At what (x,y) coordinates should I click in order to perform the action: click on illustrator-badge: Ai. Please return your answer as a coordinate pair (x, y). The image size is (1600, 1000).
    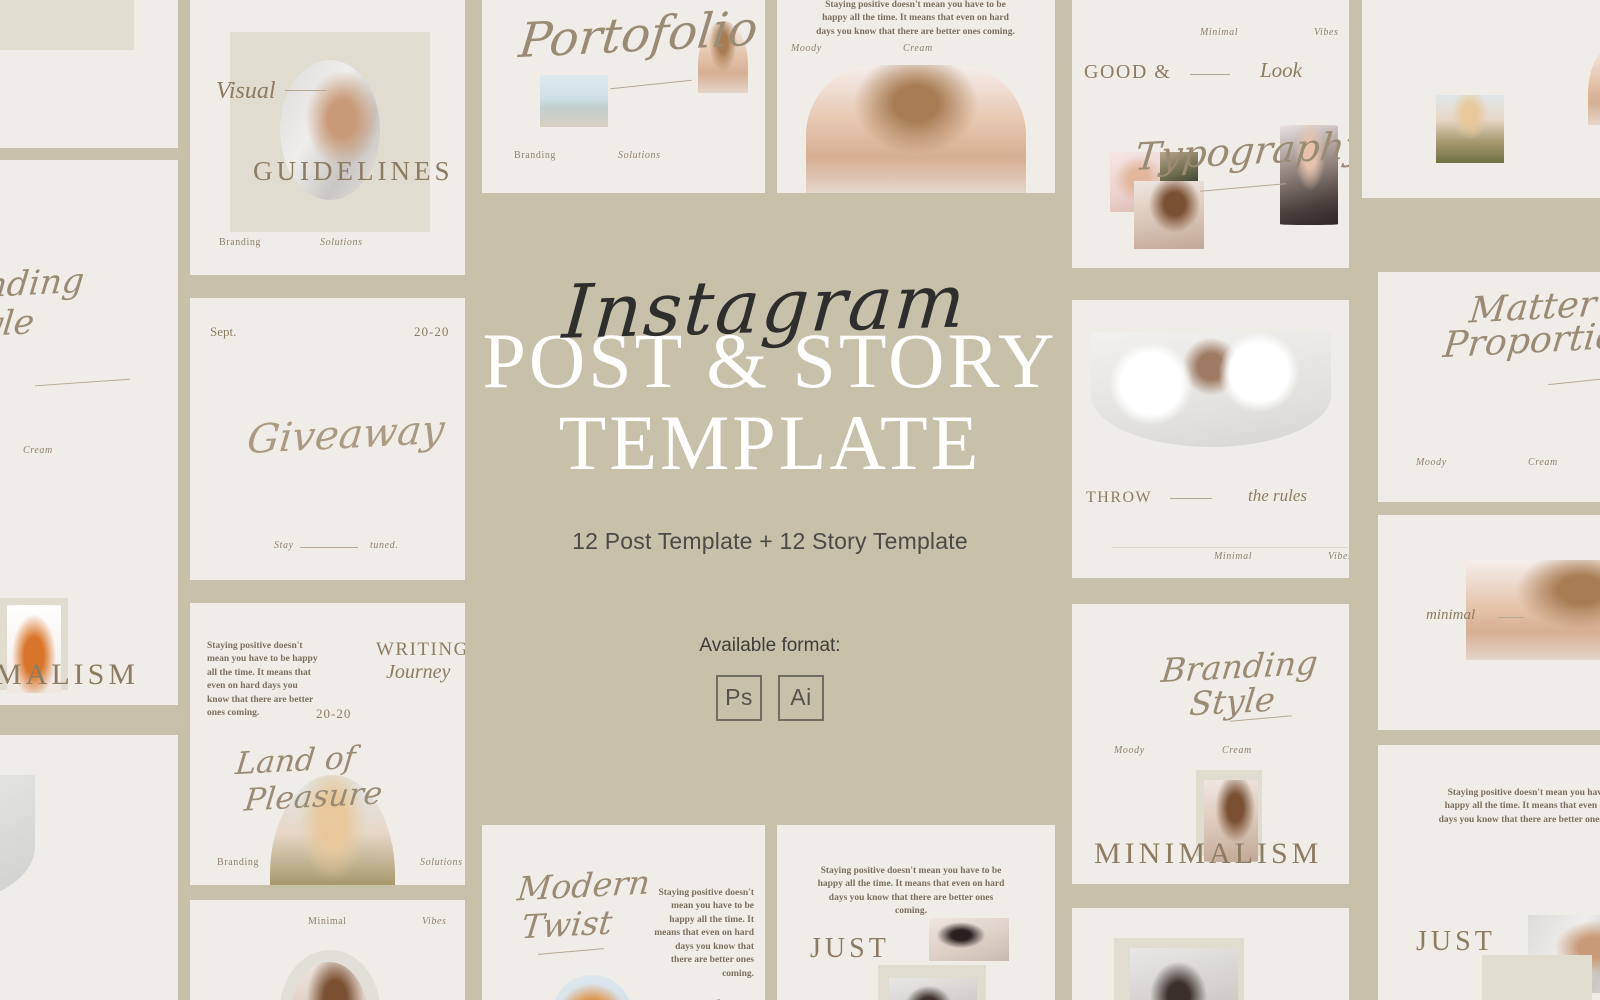
    Looking at the image, I should click on (801, 697).